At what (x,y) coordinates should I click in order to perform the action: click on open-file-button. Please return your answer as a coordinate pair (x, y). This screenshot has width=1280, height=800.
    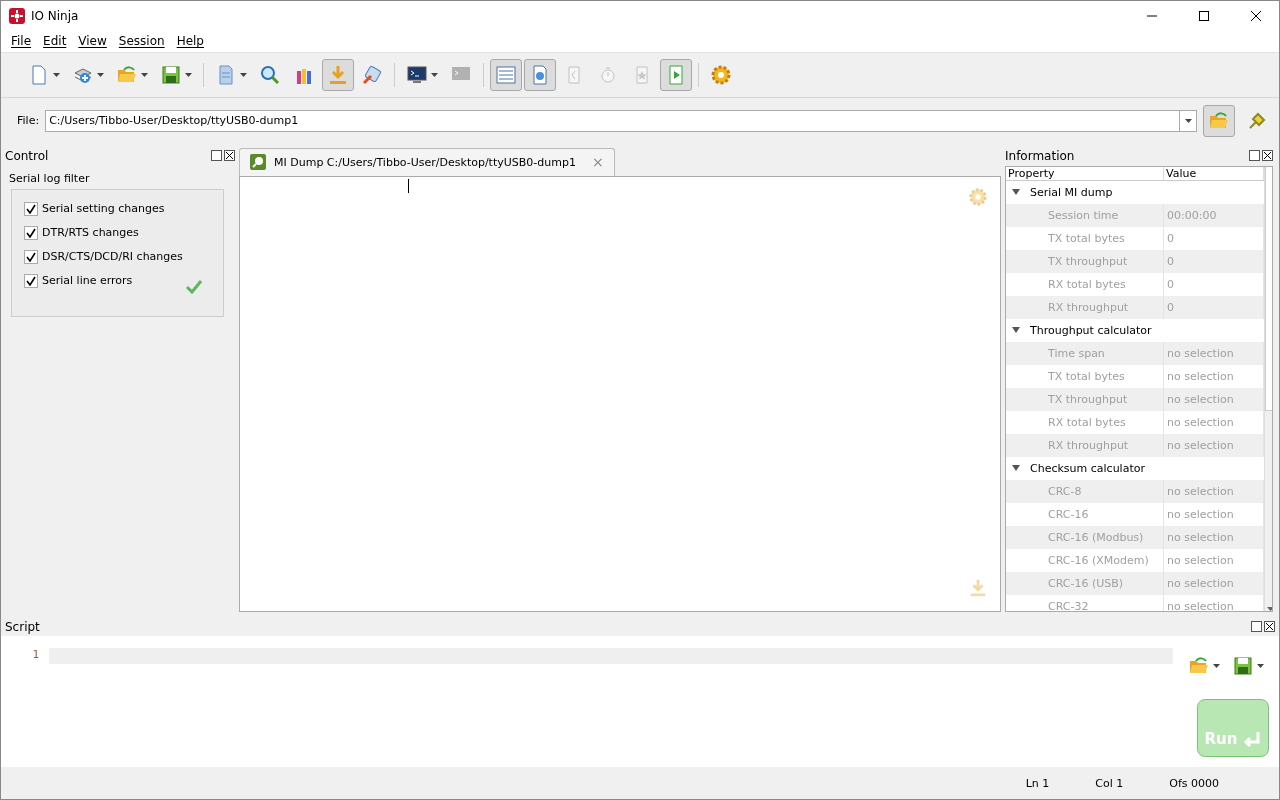
    Looking at the image, I should click on (1219, 120).